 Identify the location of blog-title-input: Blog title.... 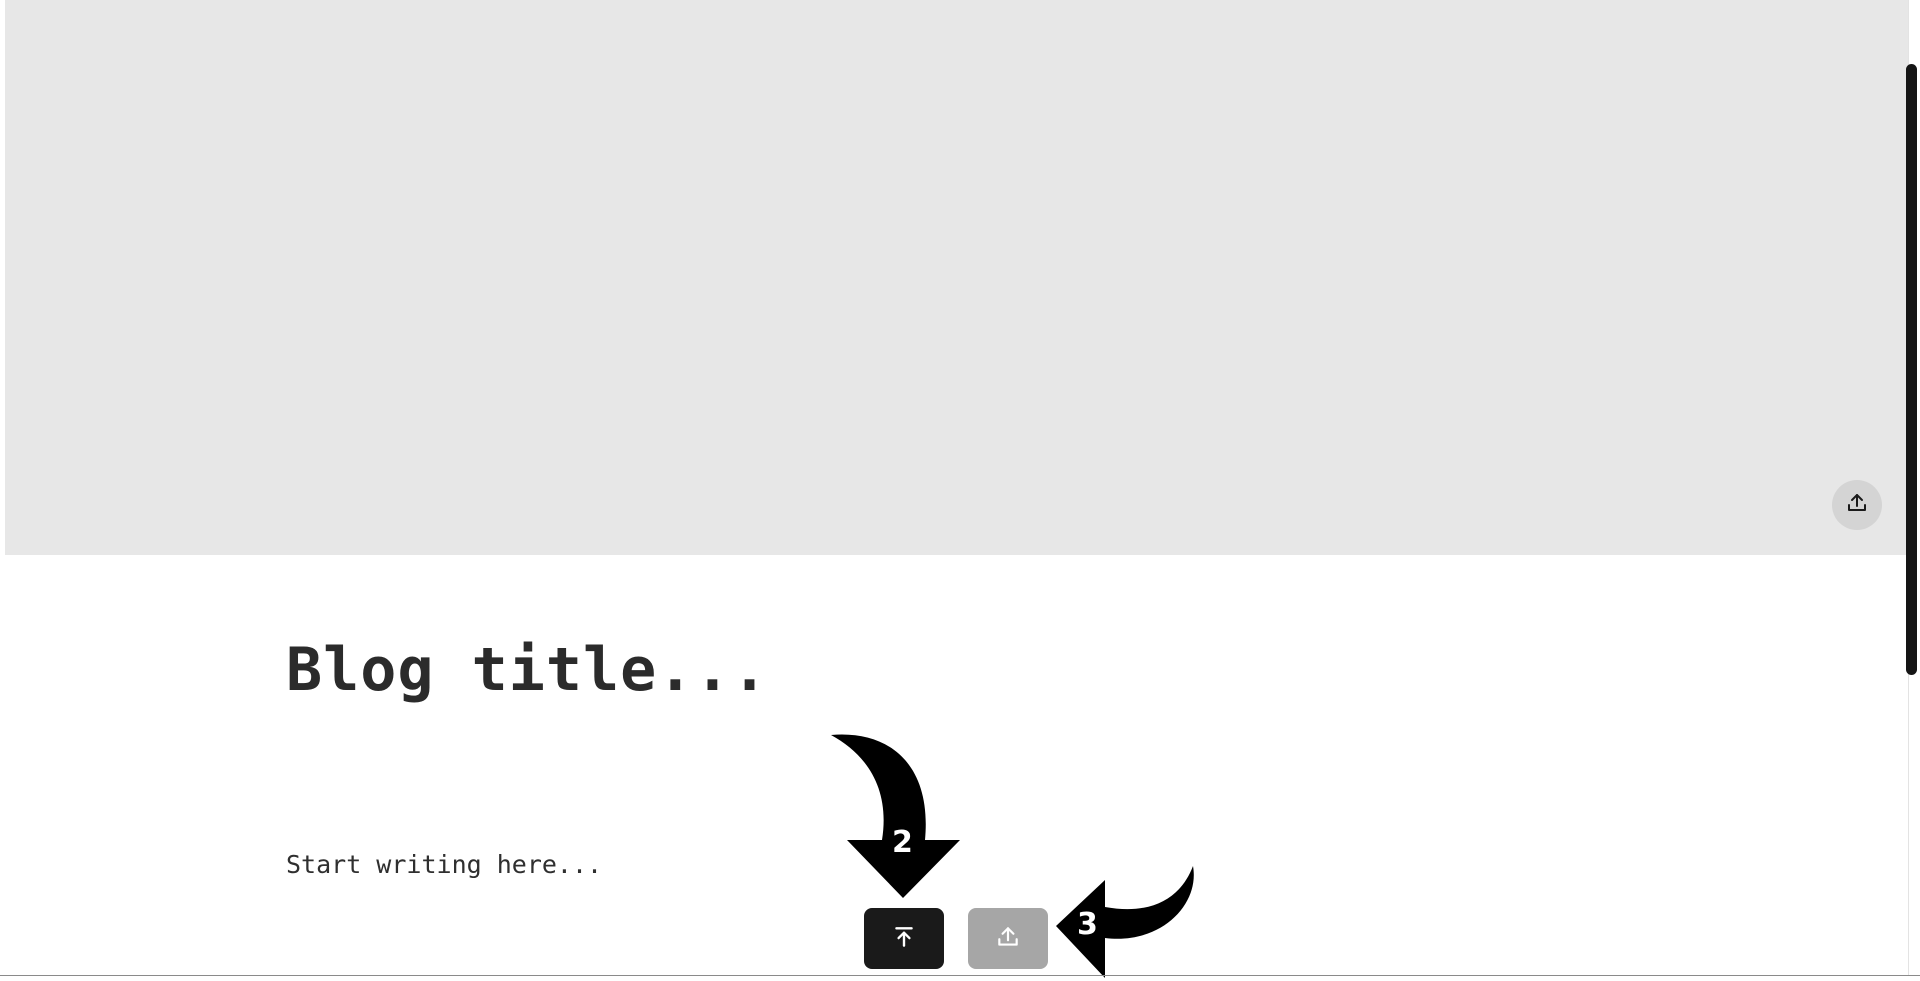
(527, 670).